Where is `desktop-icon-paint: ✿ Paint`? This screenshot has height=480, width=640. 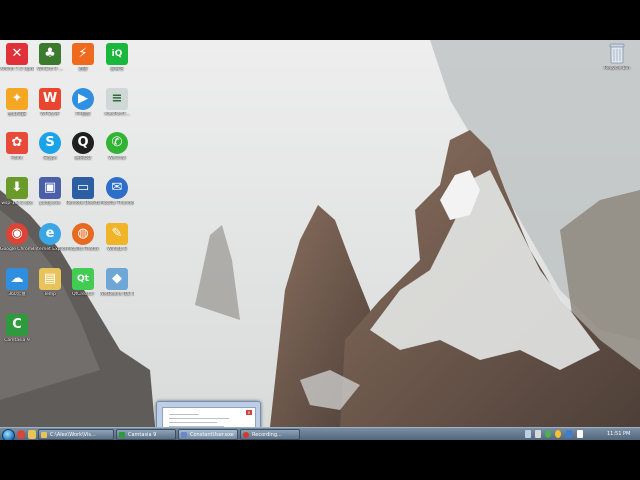 desktop-icon-paint: ✿ Paint is located at coordinates (17, 153).